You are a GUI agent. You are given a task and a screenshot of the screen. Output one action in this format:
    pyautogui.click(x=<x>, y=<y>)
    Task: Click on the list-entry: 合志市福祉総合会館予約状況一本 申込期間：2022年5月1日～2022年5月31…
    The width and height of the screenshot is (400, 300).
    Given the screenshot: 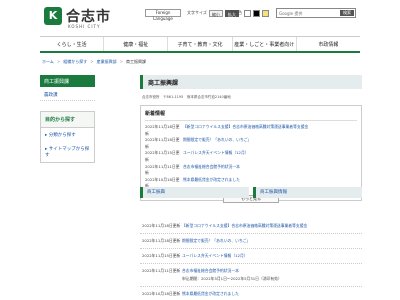 What is the action you would take?
    pyautogui.click(x=232, y=275)
    